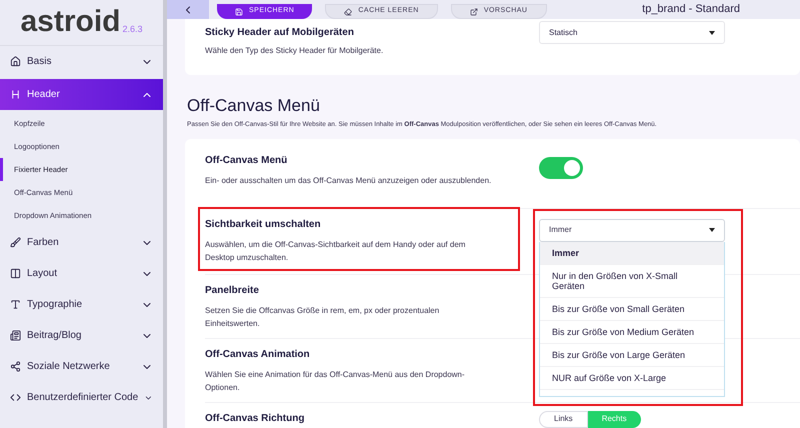 This screenshot has height=428, width=800. What do you see at coordinates (81, 366) in the screenshot?
I see `sidebar-item: Soziale Netzwerke` at bounding box center [81, 366].